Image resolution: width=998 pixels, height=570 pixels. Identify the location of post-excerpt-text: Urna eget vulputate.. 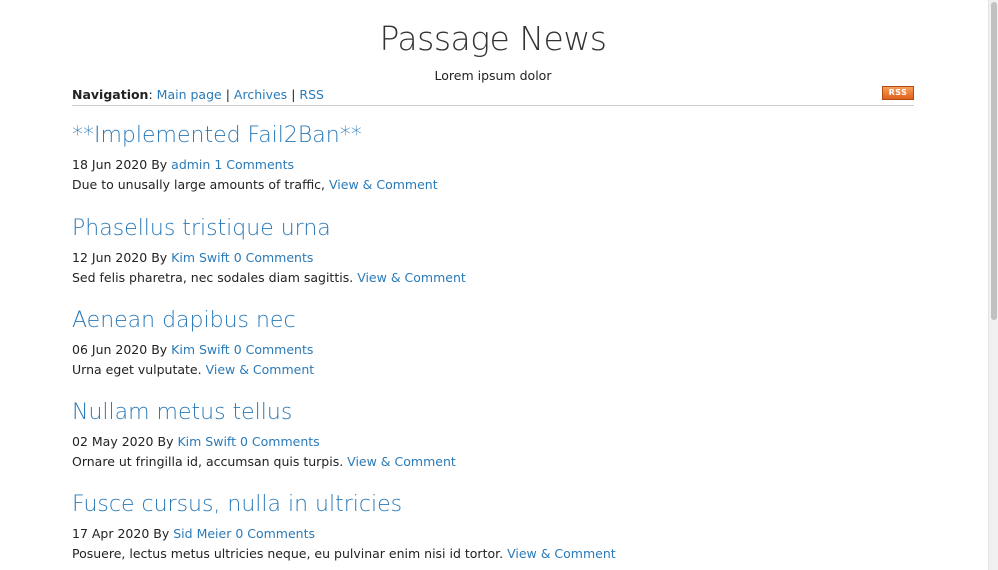
(137, 369).